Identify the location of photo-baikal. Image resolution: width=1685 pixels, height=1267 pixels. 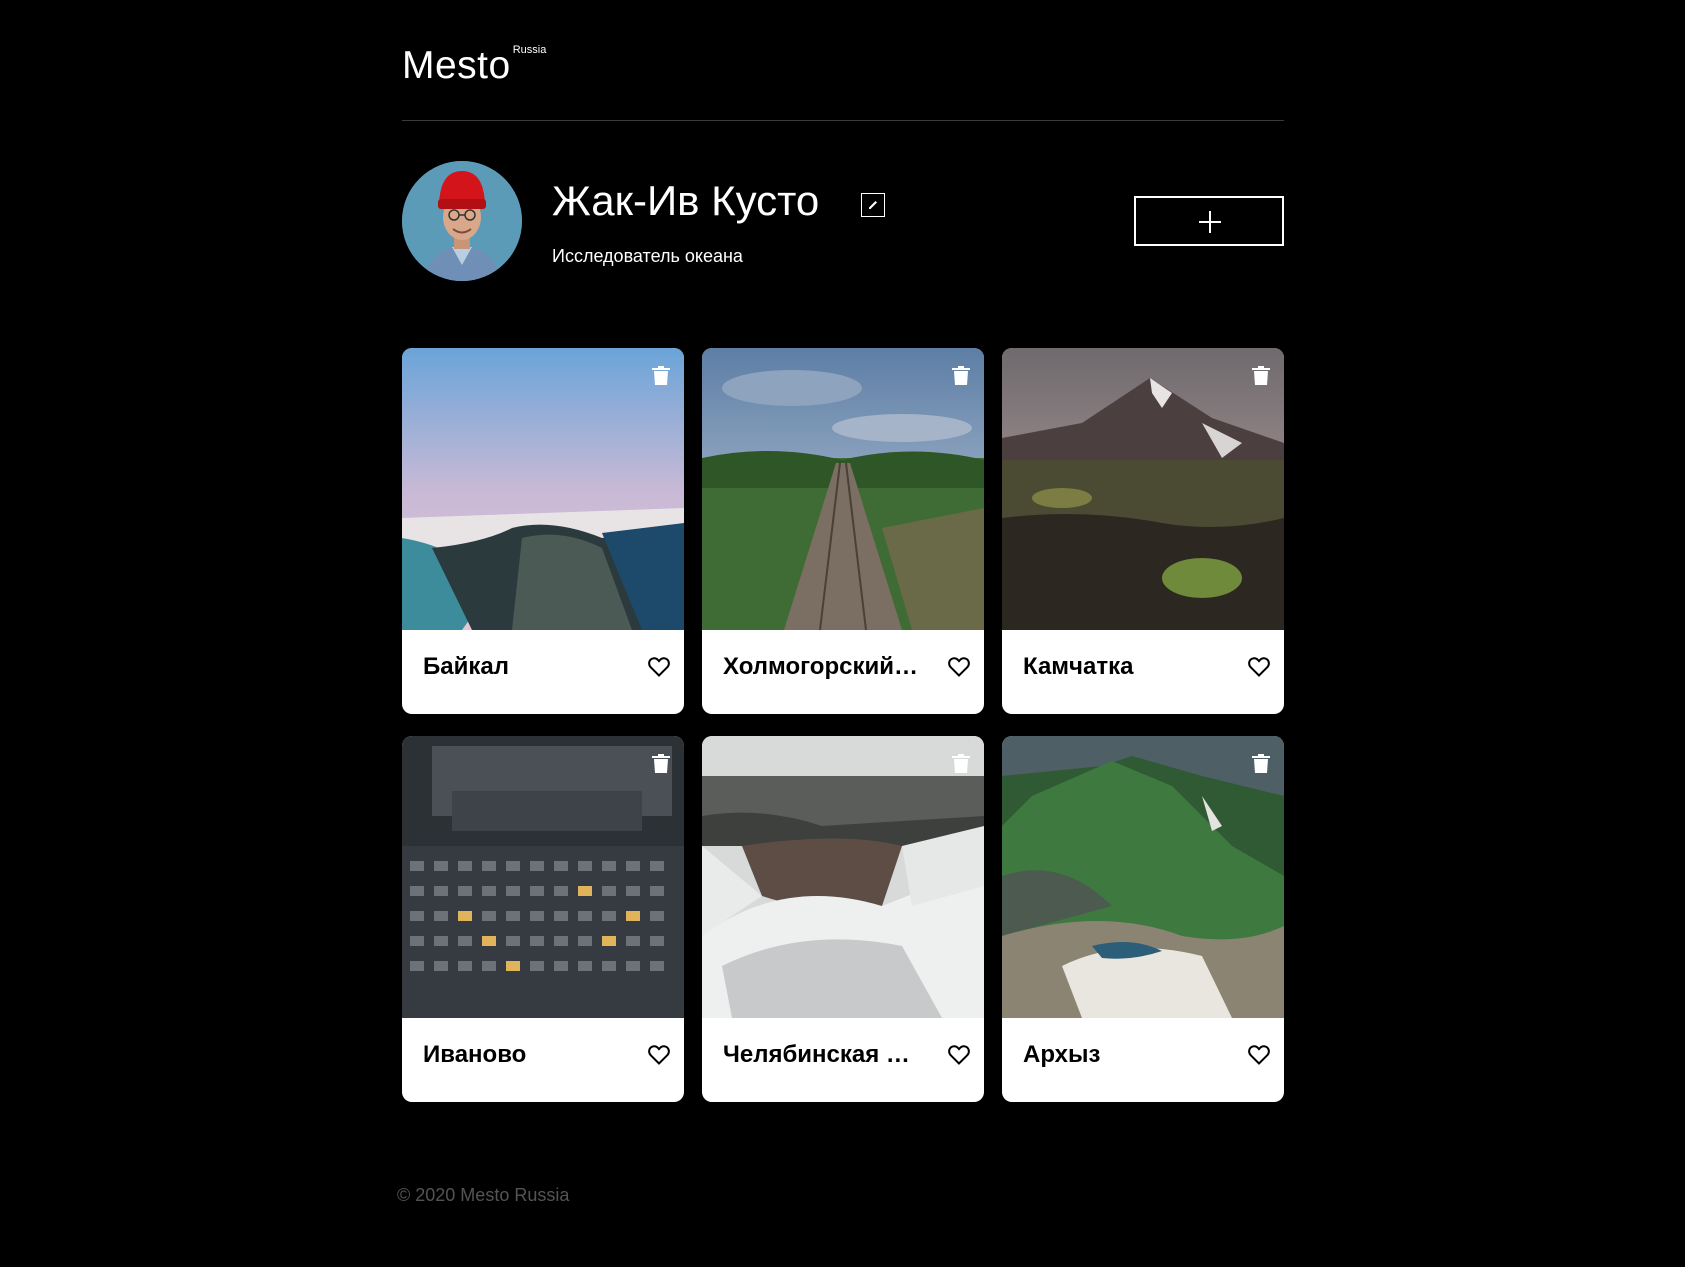
(543, 489).